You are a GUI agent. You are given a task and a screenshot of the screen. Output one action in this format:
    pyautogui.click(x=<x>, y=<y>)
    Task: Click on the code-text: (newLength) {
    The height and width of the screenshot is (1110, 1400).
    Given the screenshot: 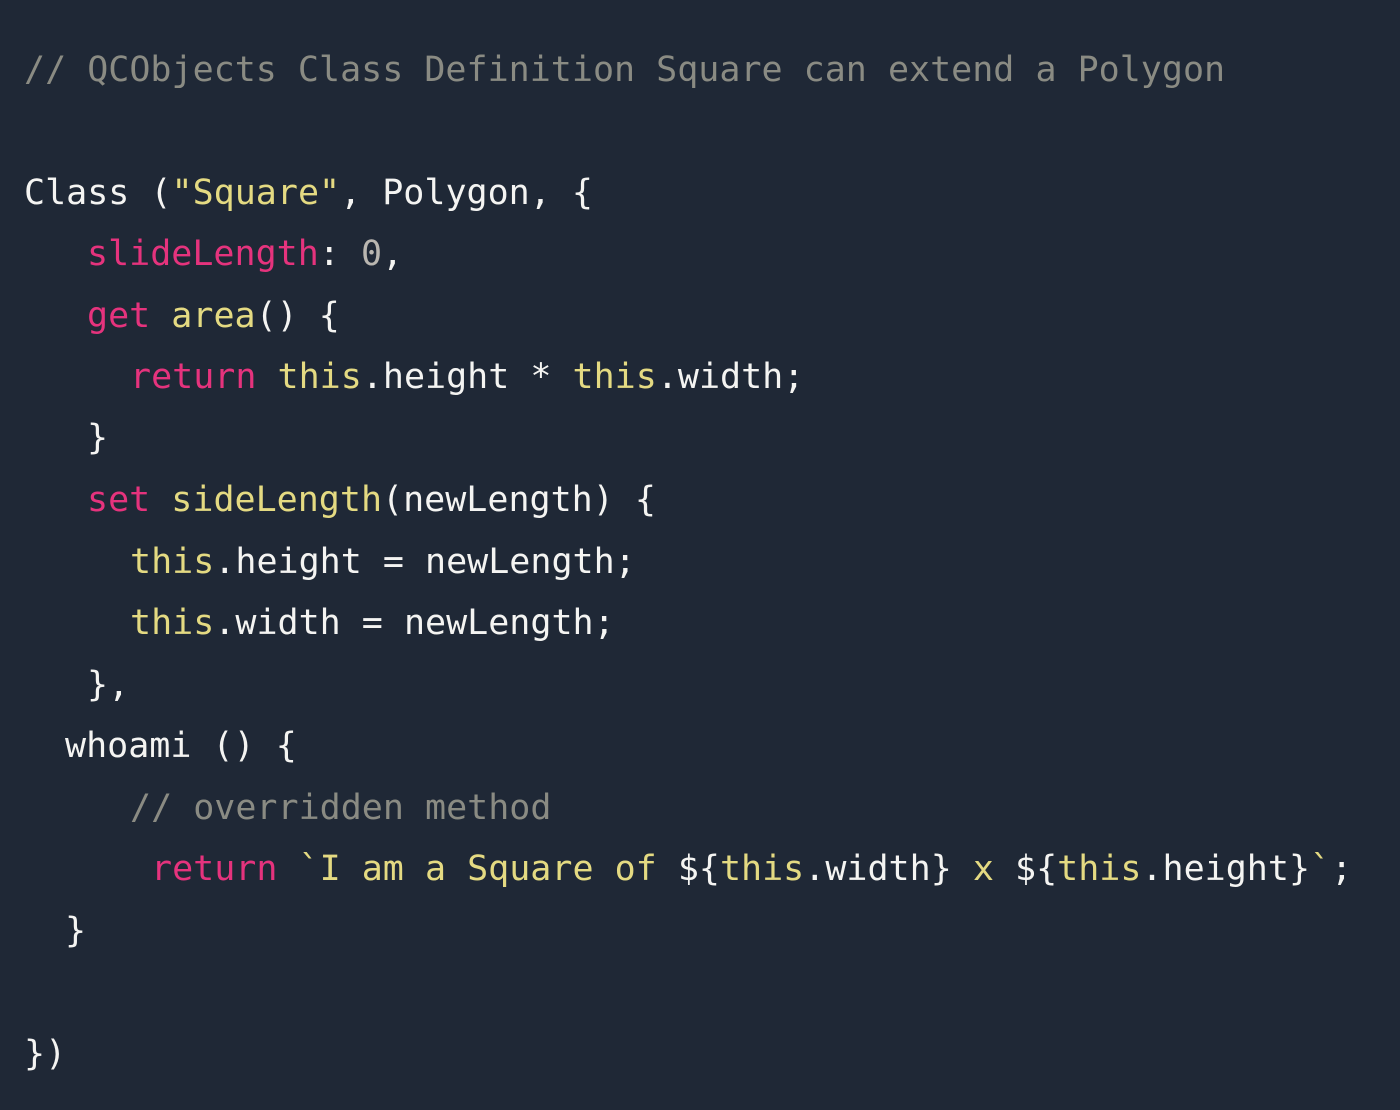 What is the action you would take?
    pyautogui.click(x=519, y=500)
    